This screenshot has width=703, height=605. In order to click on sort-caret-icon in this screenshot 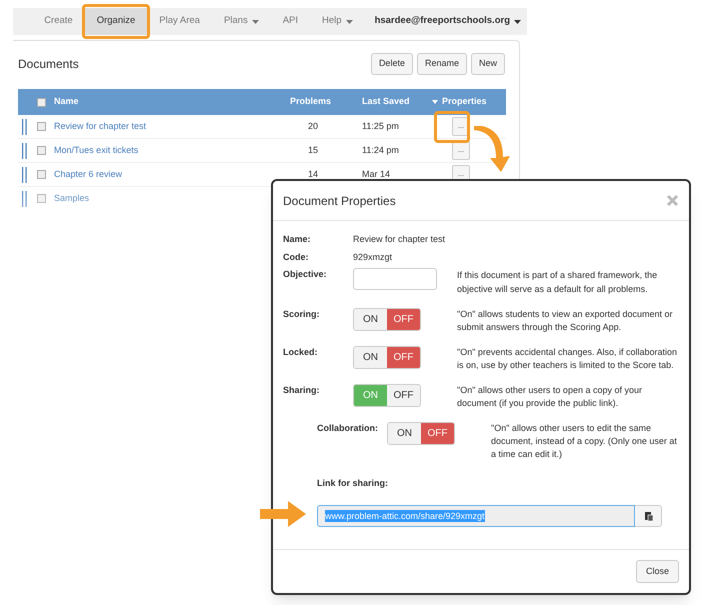, I will do `click(435, 102)`.